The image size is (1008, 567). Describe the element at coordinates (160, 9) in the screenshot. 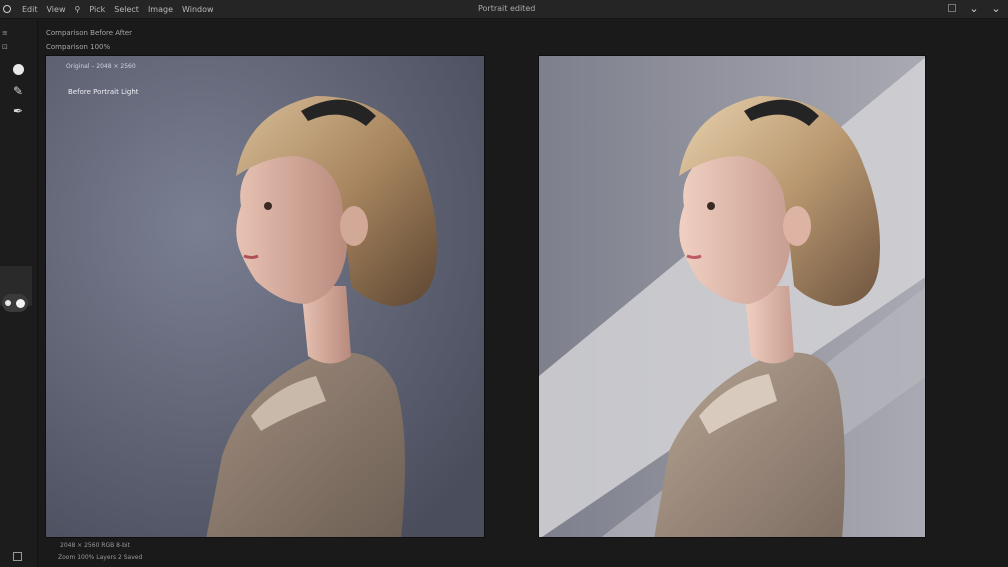

I see `menu-item-image: Image` at that location.